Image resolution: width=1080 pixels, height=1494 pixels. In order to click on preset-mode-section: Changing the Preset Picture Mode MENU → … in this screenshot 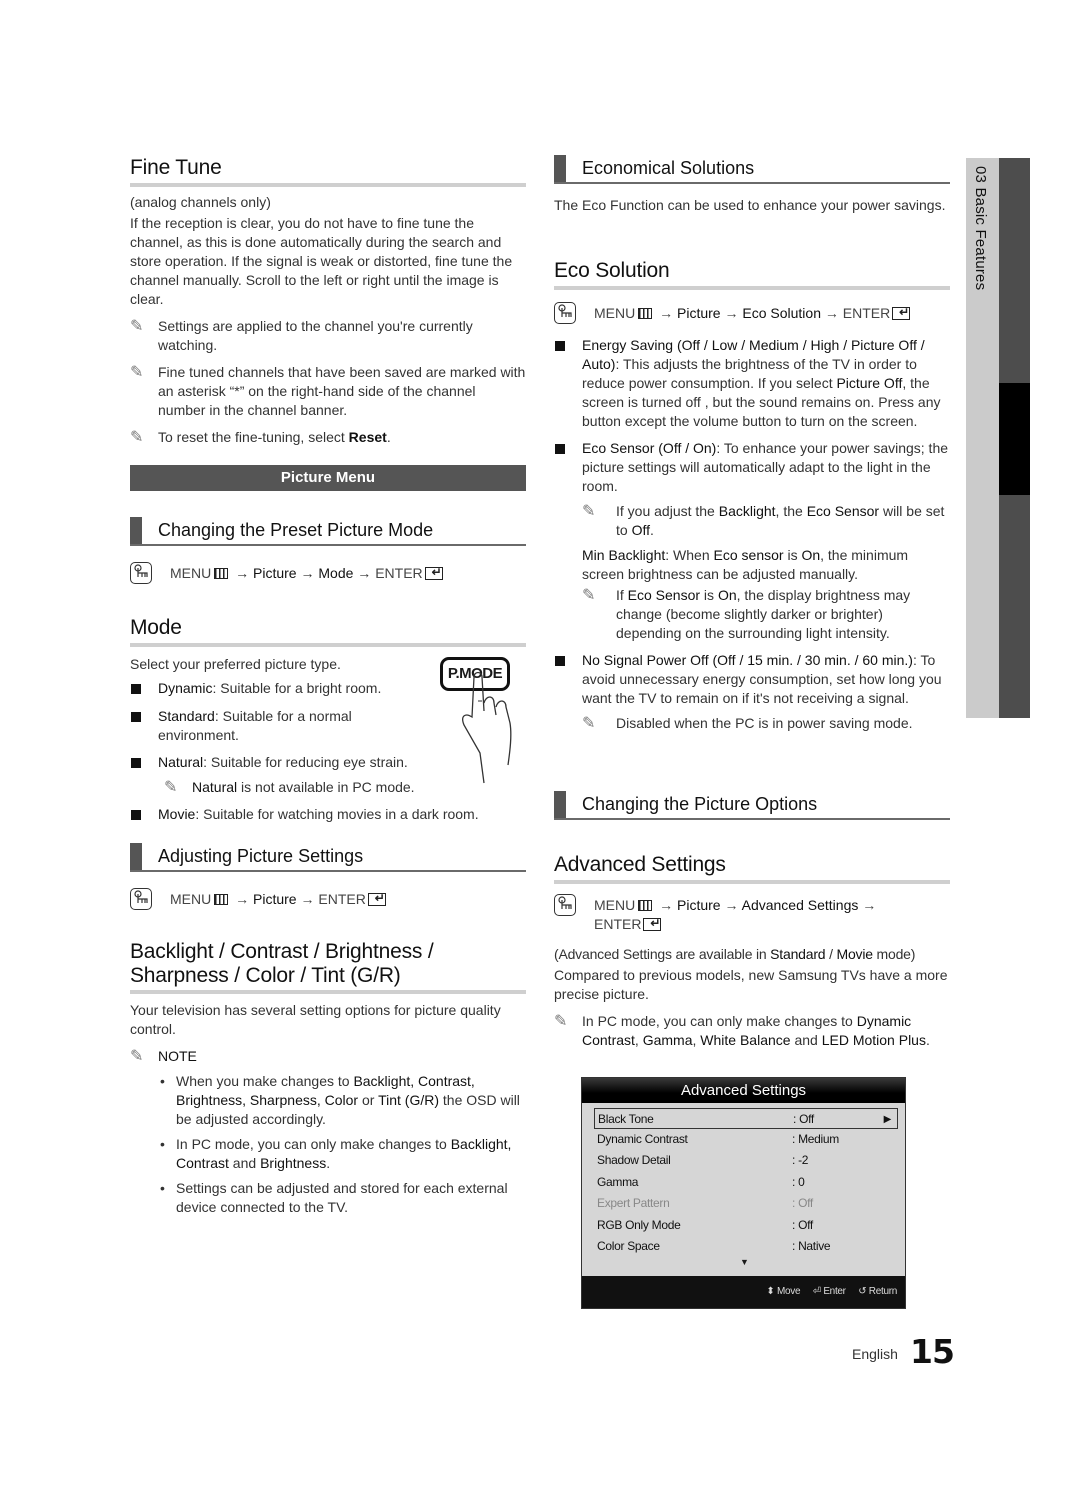, I will do `click(328, 550)`.